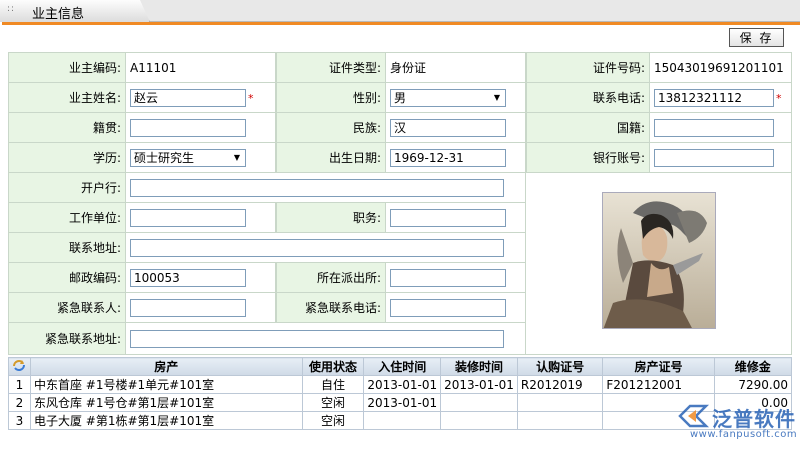 This screenshot has width=800, height=449. I want to click on ethnicity-input: 汉, so click(448, 127).